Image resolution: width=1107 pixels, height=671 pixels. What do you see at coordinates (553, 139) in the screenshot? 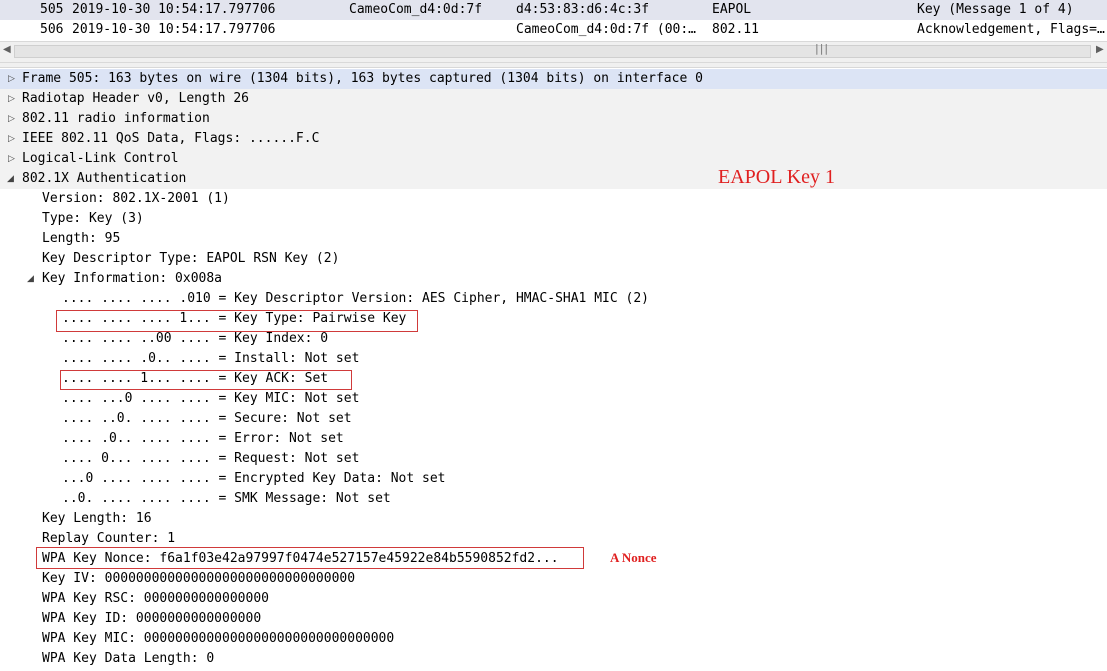
I see `tree-item-ieee80211: ▷ IEEE 802.11 QoS Data, Flags: ......F.C` at bounding box center [553, 139].